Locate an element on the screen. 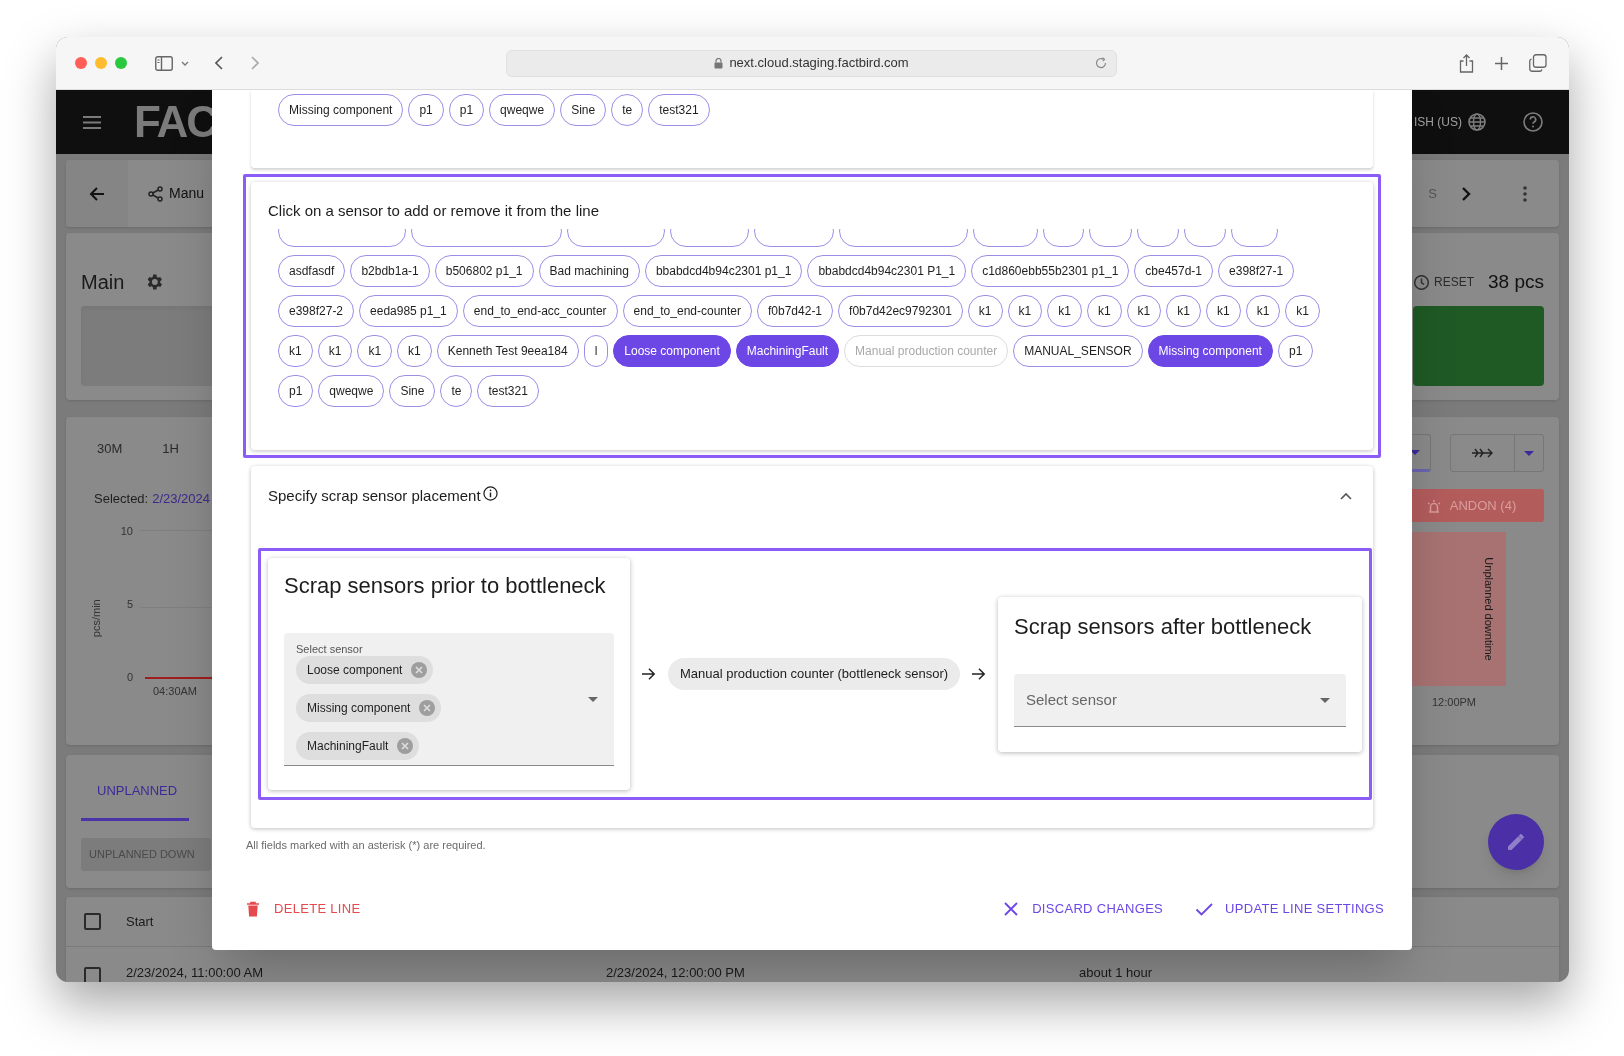  sidebar-icon is located at coordinates (164, 63).